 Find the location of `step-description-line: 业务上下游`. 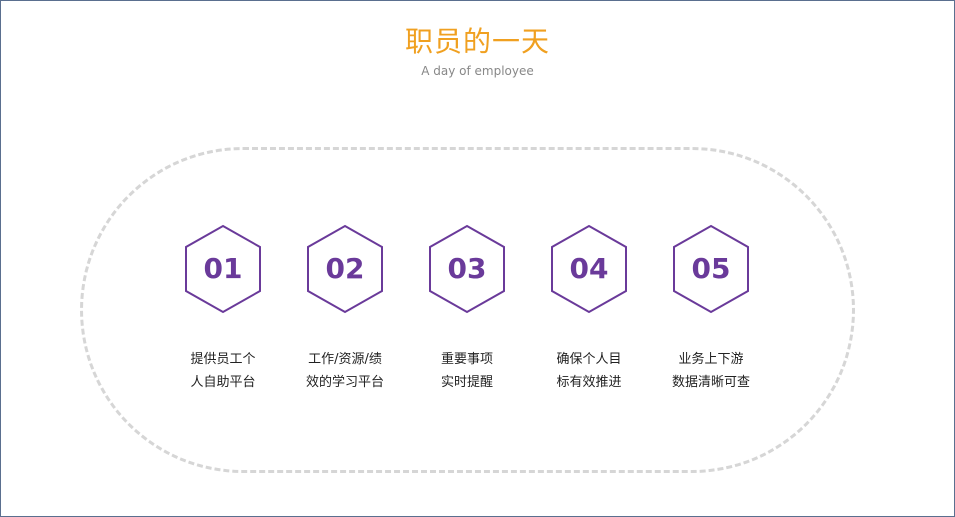

step-description-line: 业务上下游 is located at coordinates (711, 359).